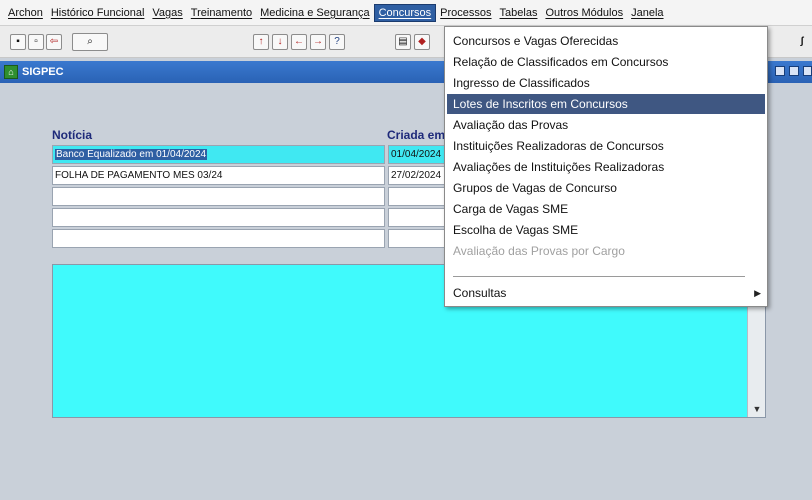 The image size is (812, 500). What do you see at coordinates (599, 276) in the screenshot?
I see `menu-separator` at bounding box center [599, 276].